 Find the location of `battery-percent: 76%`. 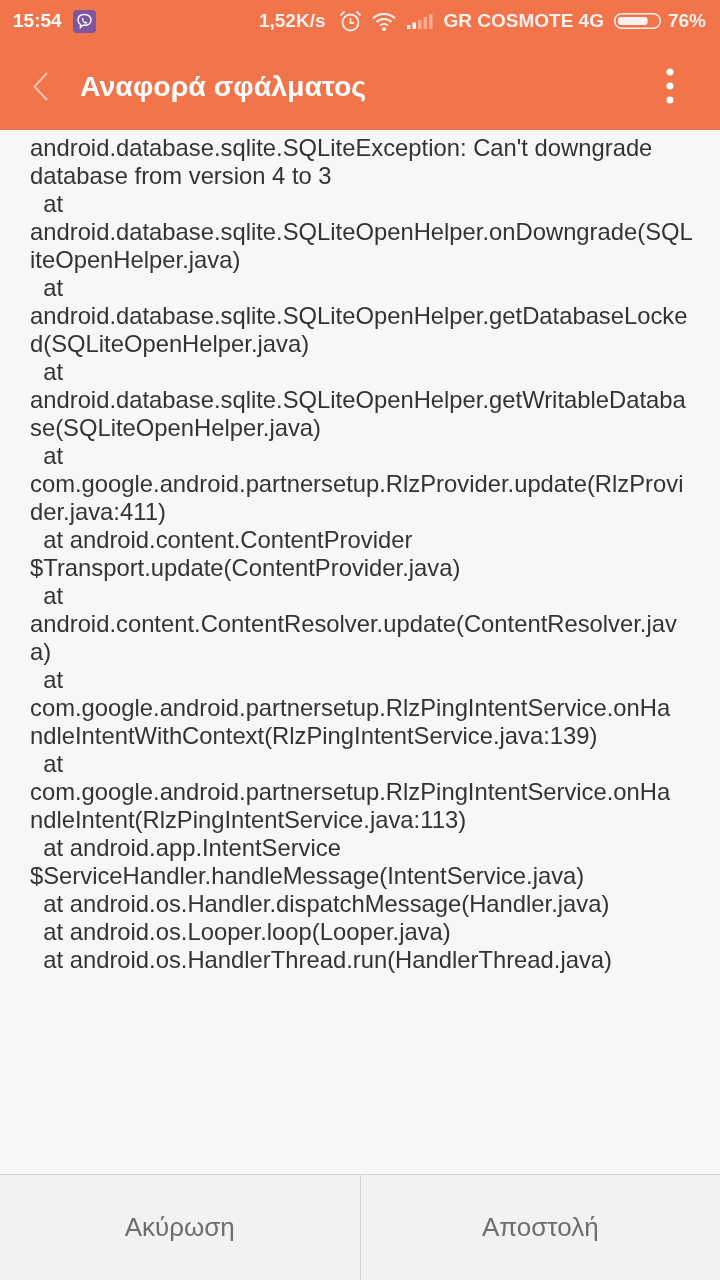

battery-percent: 76% is located at coordinates (686, 21).